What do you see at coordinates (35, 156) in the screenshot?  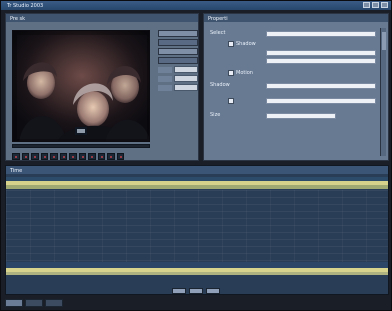 I see `play-icon` at bounding box center [35, 156].